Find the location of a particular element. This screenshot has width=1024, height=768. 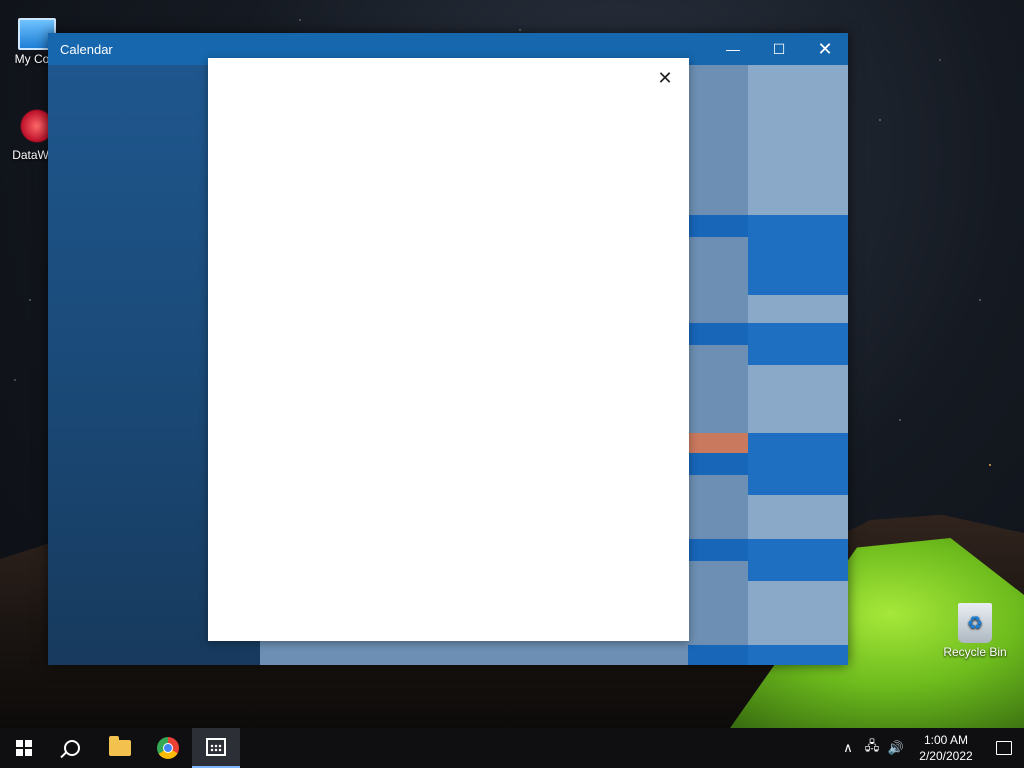

folder-icon is located at coordinates (120, 746).